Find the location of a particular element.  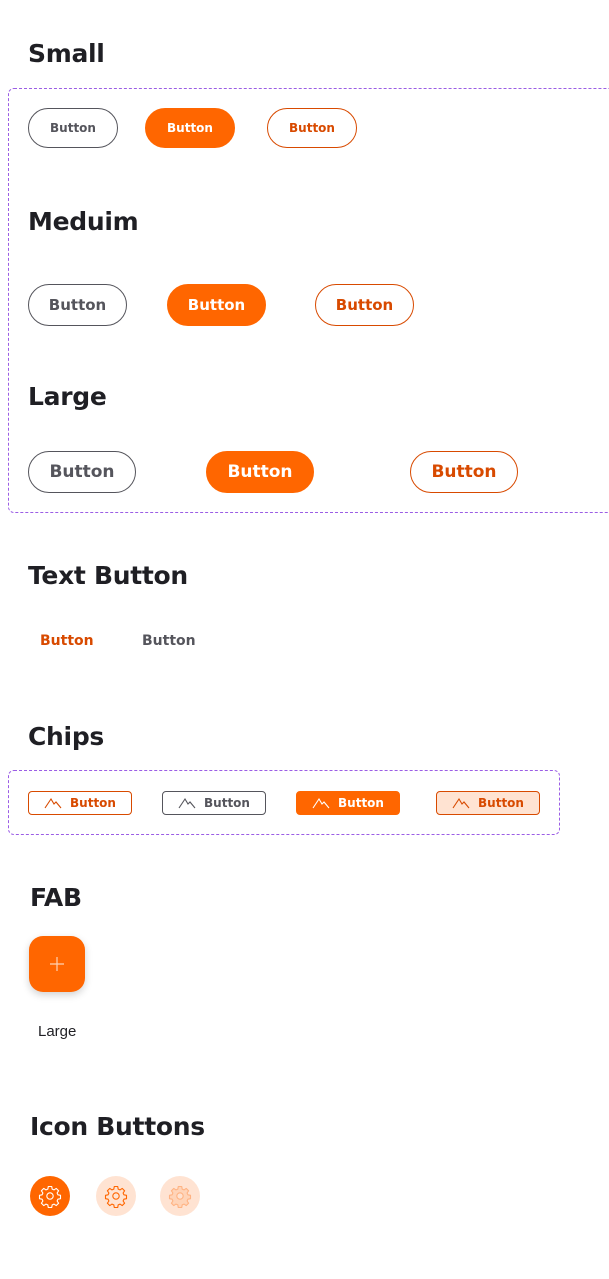

fab-caption: Large is located at coordinates (57, 1031).